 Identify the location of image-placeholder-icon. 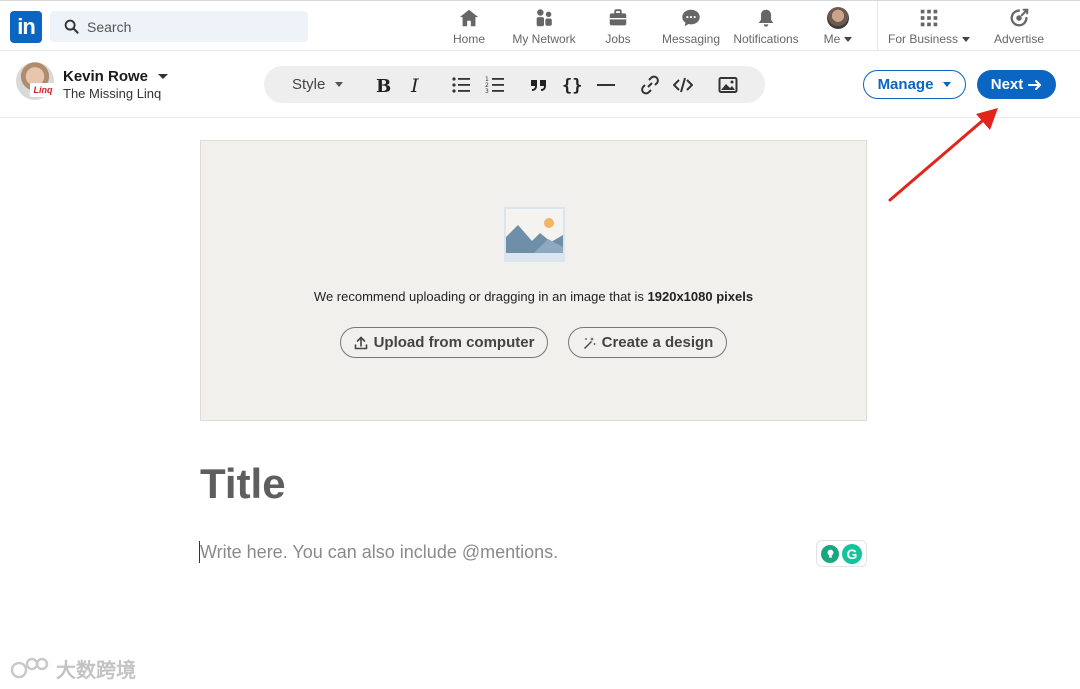
(534, 234).